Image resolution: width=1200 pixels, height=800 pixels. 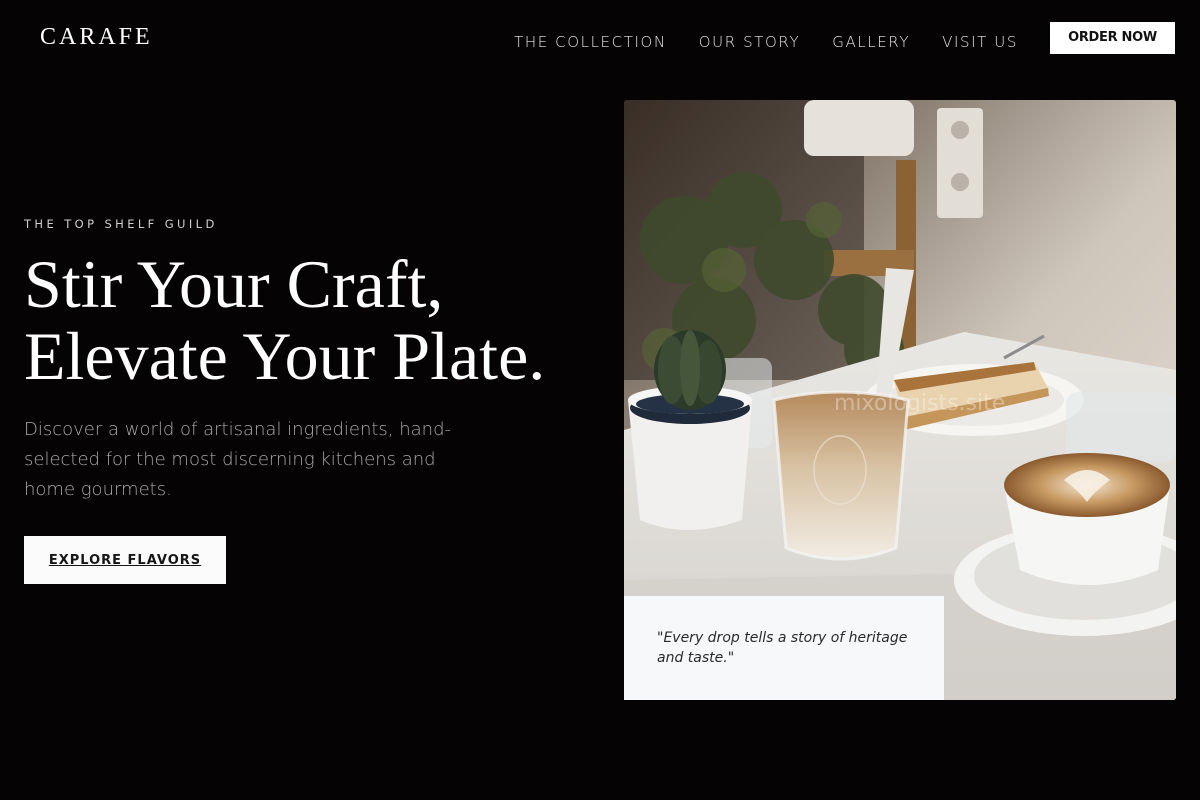 What do you see at coordinates (980, 42) in the screenshot?
I see `nav-link-visit-us: VISIT US` at bounding box center [980, 42].